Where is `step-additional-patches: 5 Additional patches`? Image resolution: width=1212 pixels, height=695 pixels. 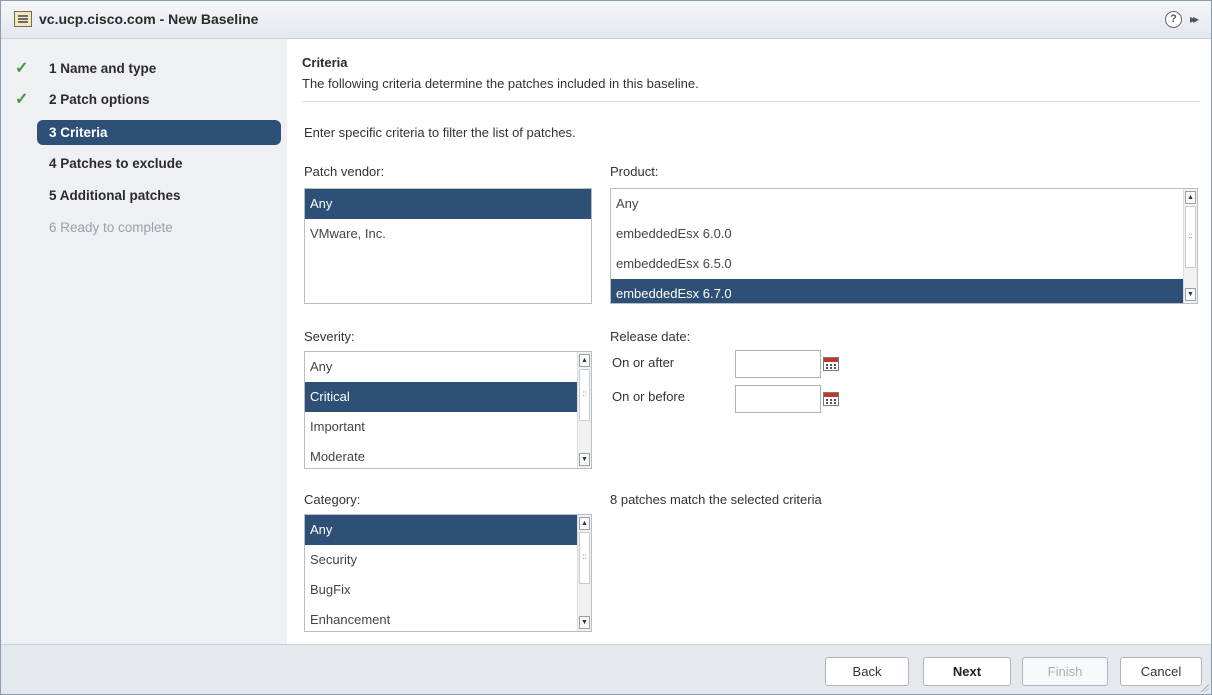
step-additional-patches: 5 Additional patches is located at coordinates (159, 195).